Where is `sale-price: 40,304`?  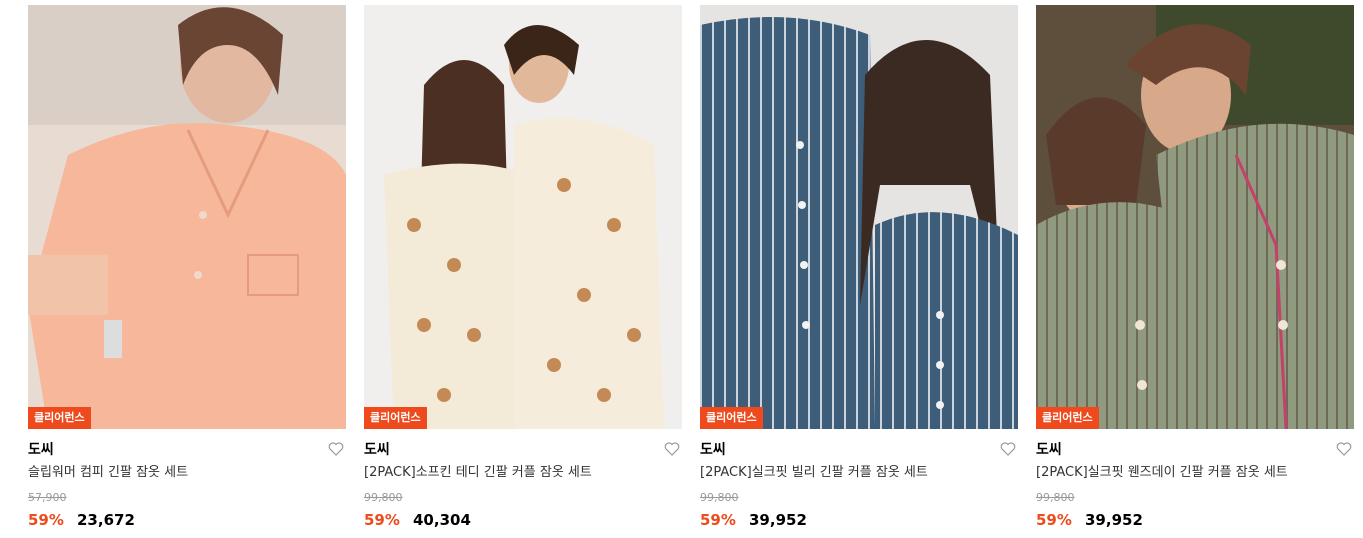 sale-price: 40,304 is located at coordinates (442, 520).